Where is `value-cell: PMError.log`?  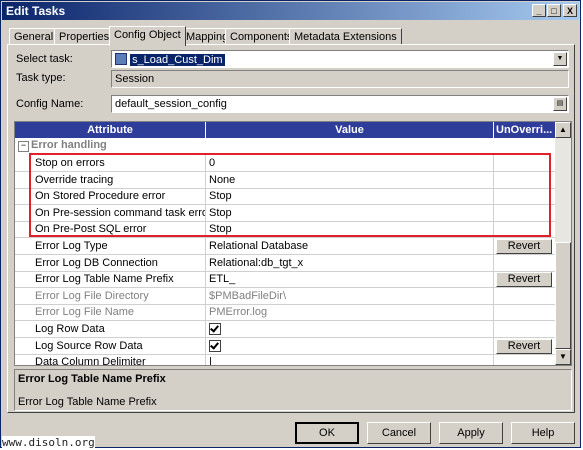 value-cell: PMError.log is located at coordinates (350, 312).